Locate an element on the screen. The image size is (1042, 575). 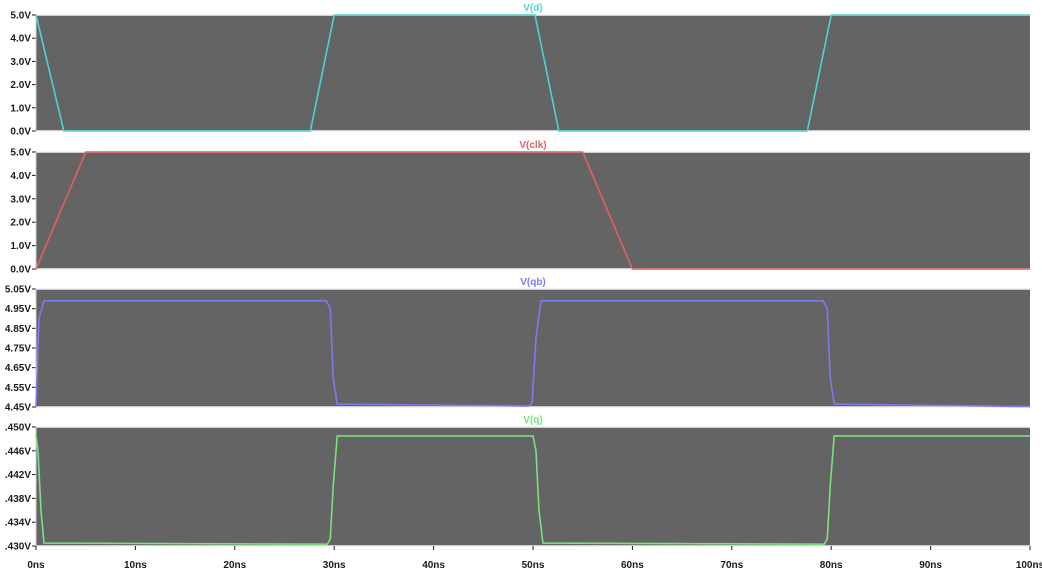
x-tick-label: 50ns is located at coordinates (533, 565).